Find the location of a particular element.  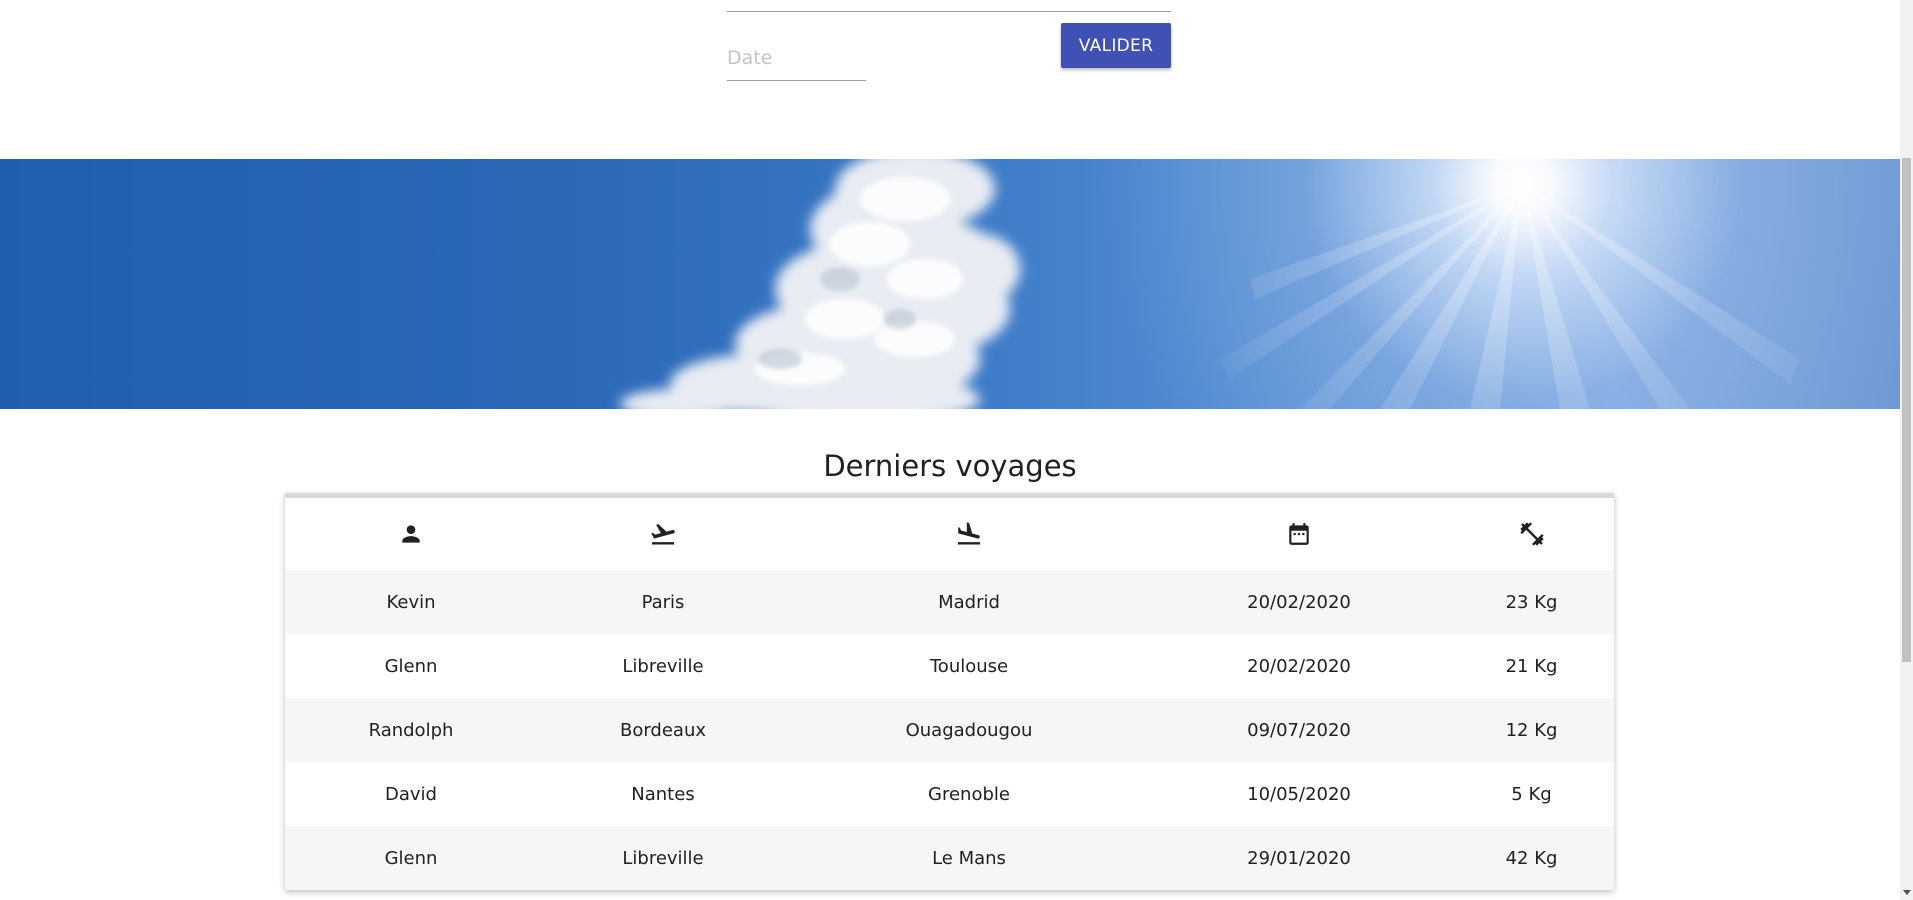

cell-date: 09/07/2020 is located at coordinates (1299, 730).